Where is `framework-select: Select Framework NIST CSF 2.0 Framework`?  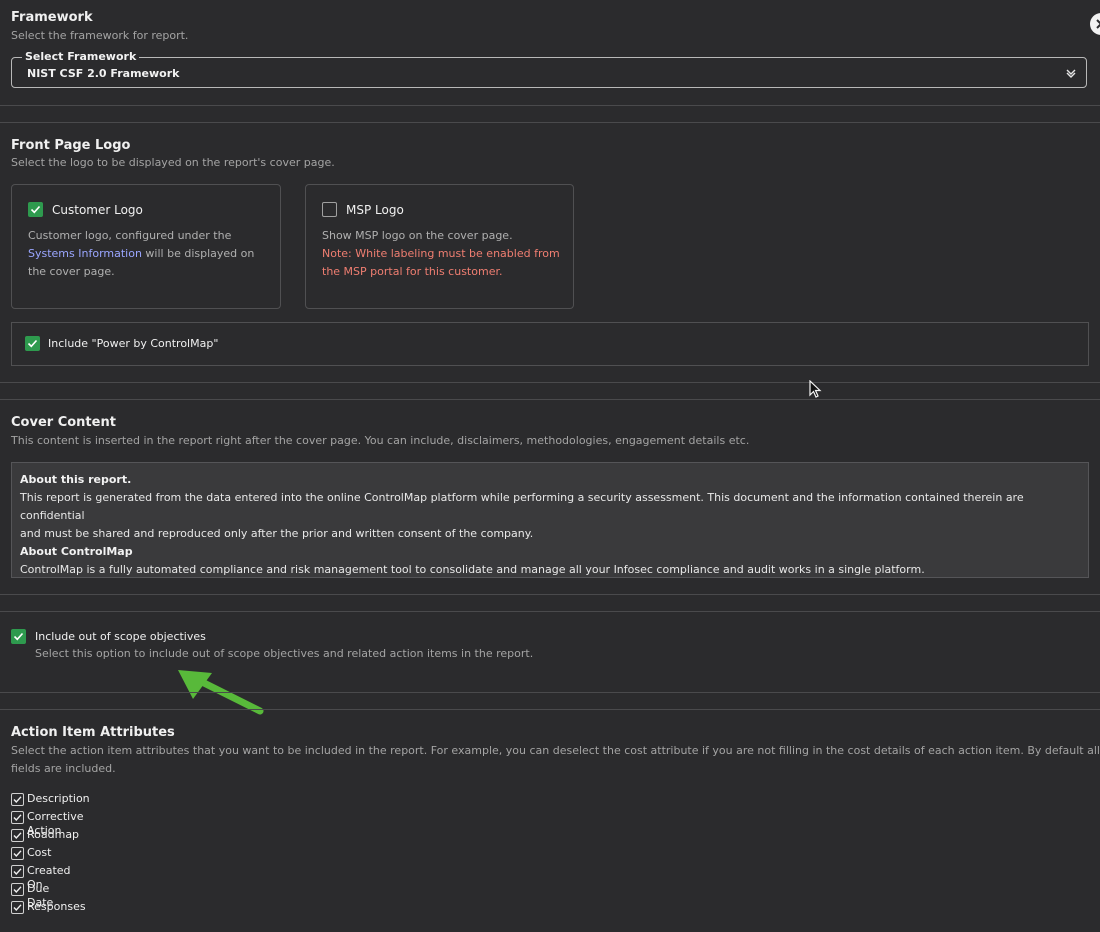
framework-select: Select Framework NIST CSF 2.0 Framework is located at coordinates (549, 69).